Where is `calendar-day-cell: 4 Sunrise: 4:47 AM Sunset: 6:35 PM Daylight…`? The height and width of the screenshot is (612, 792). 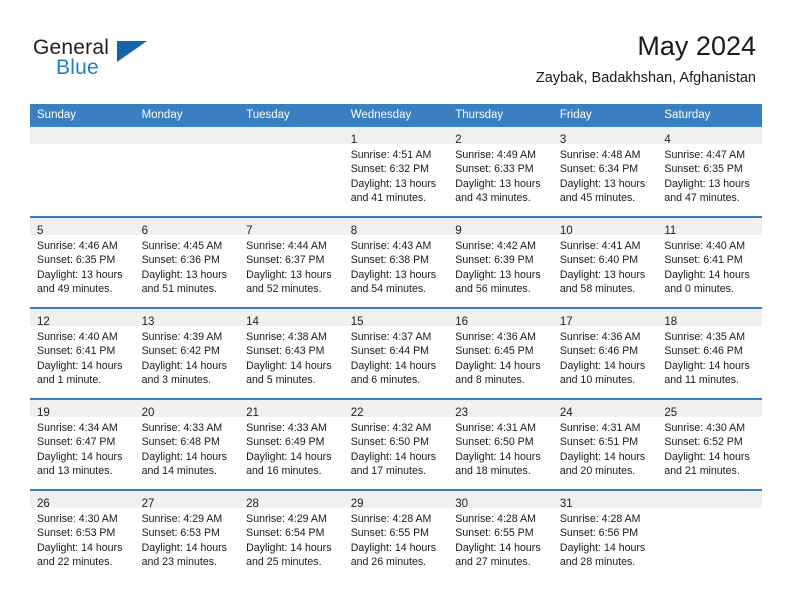
calendar-day-cell: 4 Sunrise: 4:47 AM Sunset: 6:35 PM Daylight… is located at coordinates (709, 172).